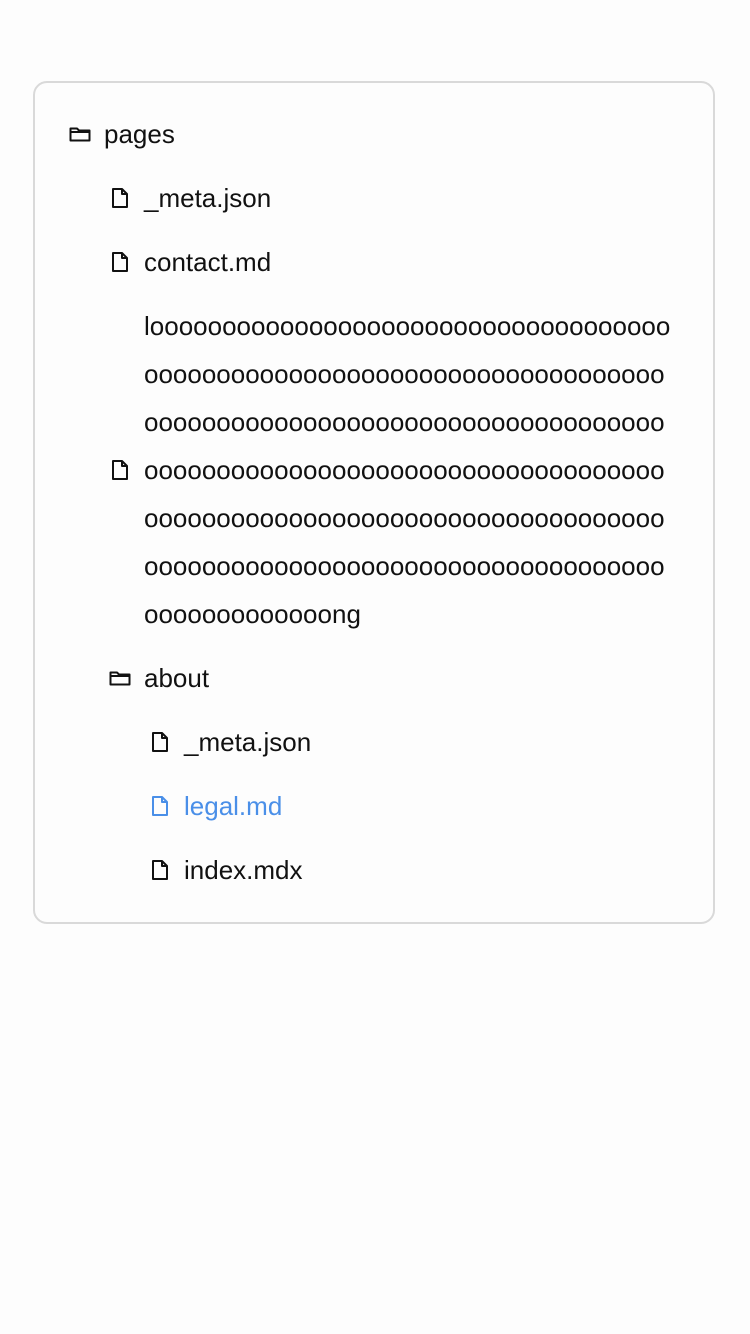 This screenshot has height=1334, width=750. I want to click on folder-label: pages, so click(139, 134).